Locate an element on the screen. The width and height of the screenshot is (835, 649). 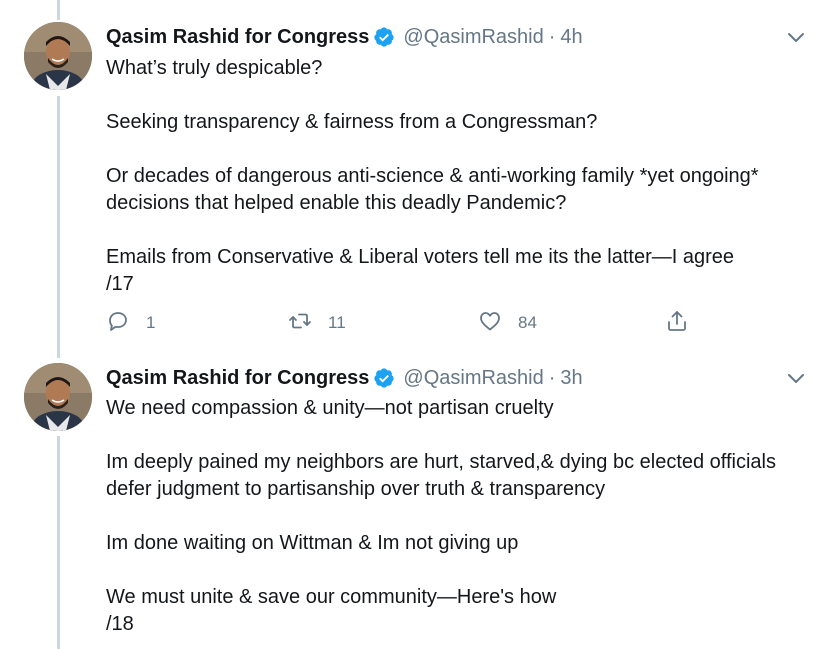
timestamp: 3h is located at coordinates (571, 378).